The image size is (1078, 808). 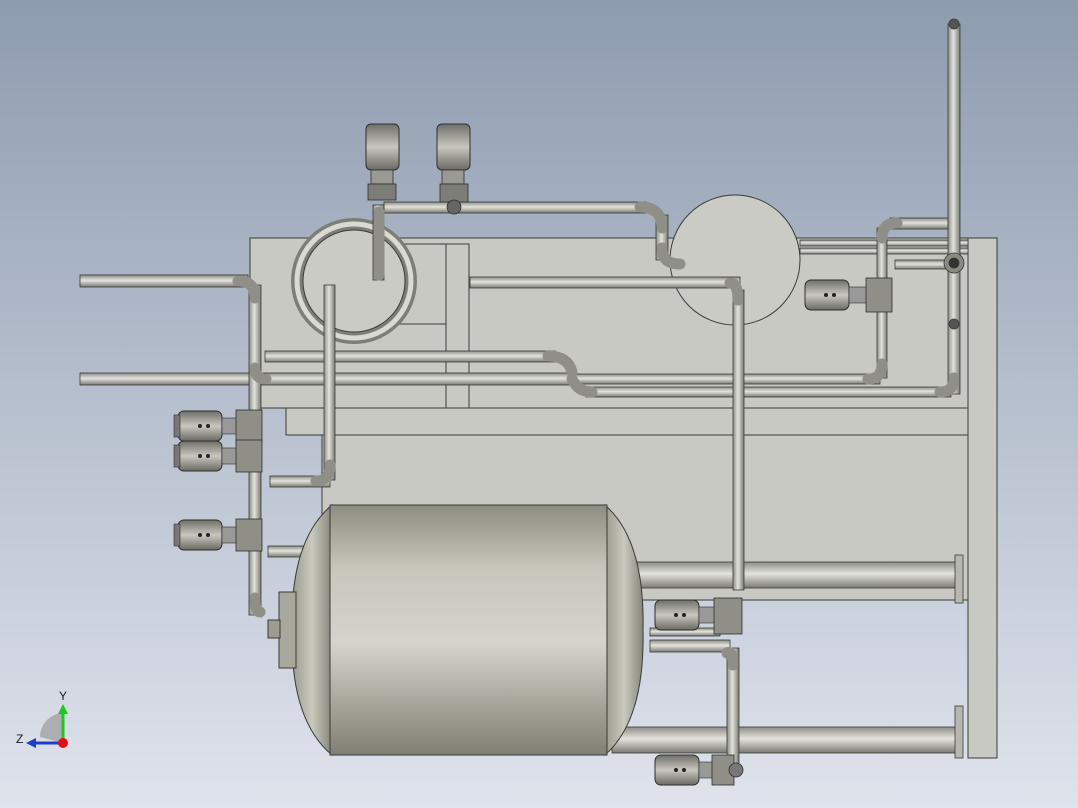 I want to click on y-axis-label: Y, so click(x=63, y=696).